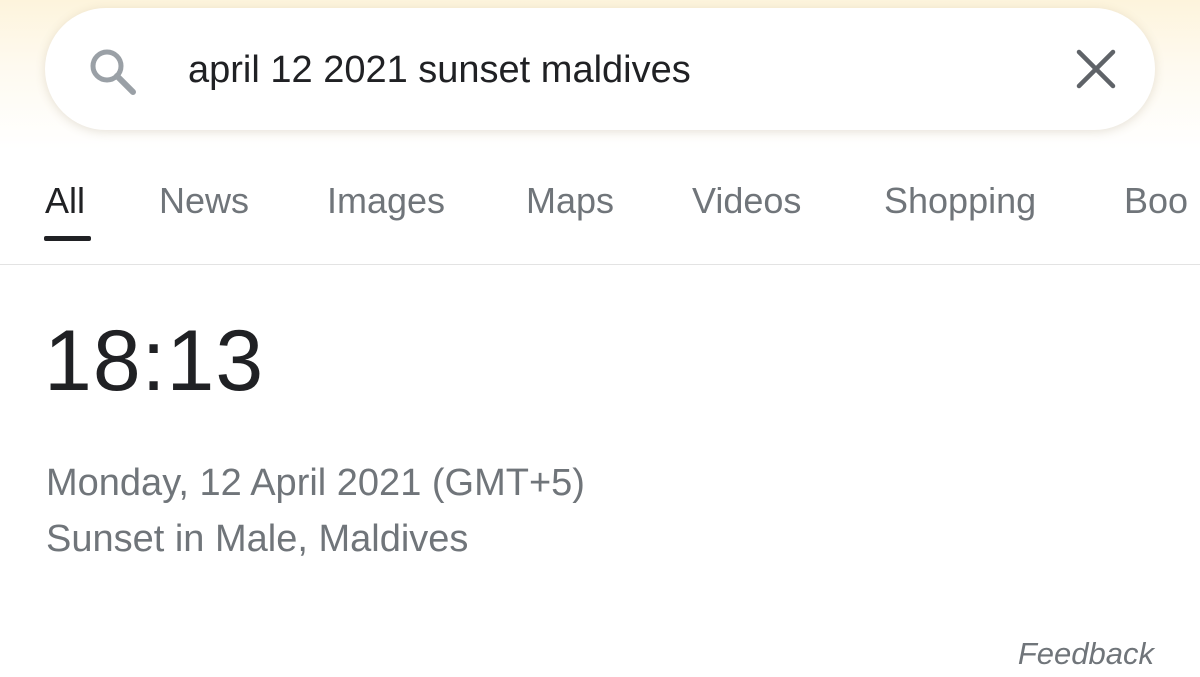 Image resolution: width=1200 pixels, height=677 pixels. What do you see at coordinates (570, 201) in the screenshot?
I see `tab-maps: Maps` at bounding box center [570, 201].